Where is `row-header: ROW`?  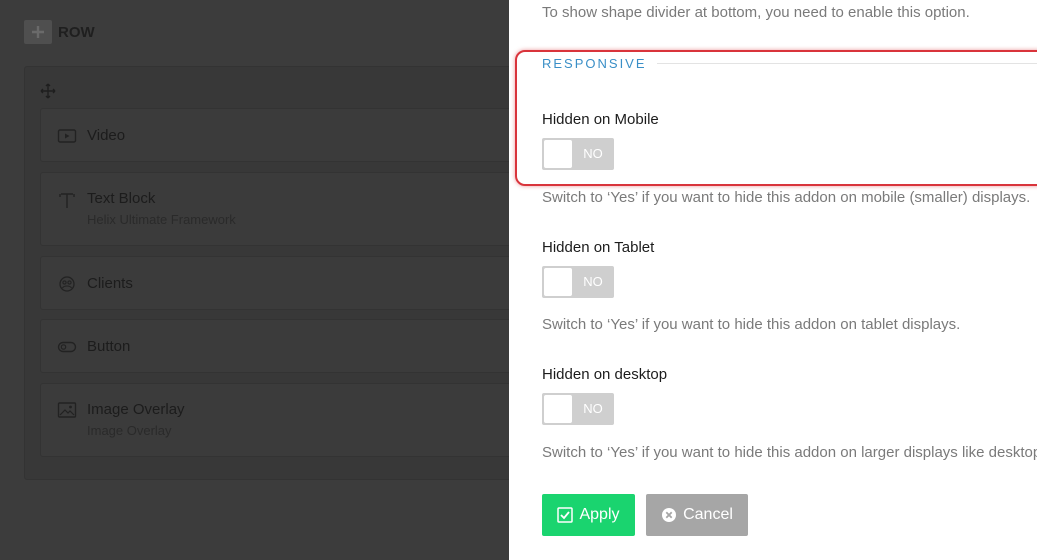
row-header: ROW is located at coordinates (59, 32).